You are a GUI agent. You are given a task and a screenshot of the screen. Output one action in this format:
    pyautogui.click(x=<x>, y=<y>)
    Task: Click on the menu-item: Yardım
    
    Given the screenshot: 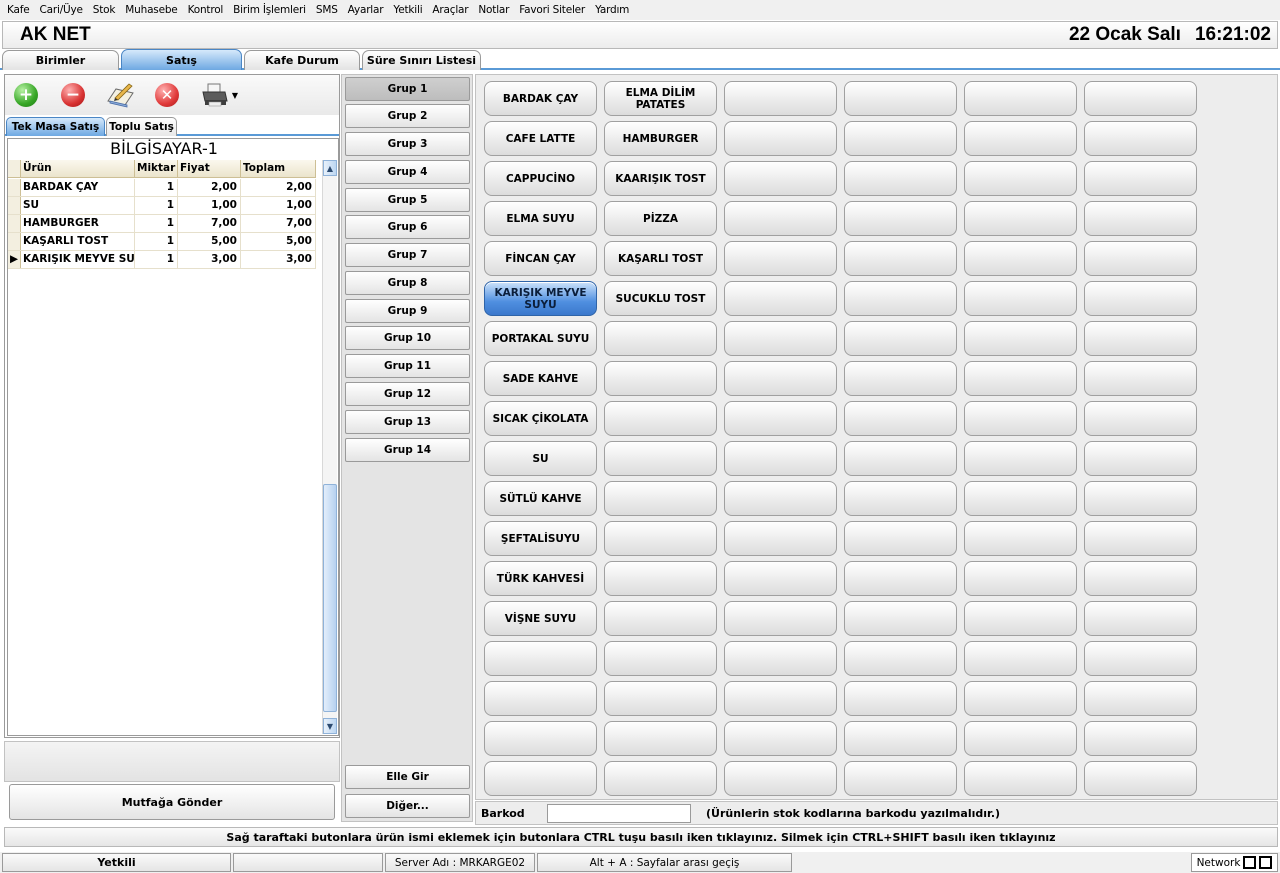 What is the action you would take?
    pyautogui.click(x=612, y=10)
    